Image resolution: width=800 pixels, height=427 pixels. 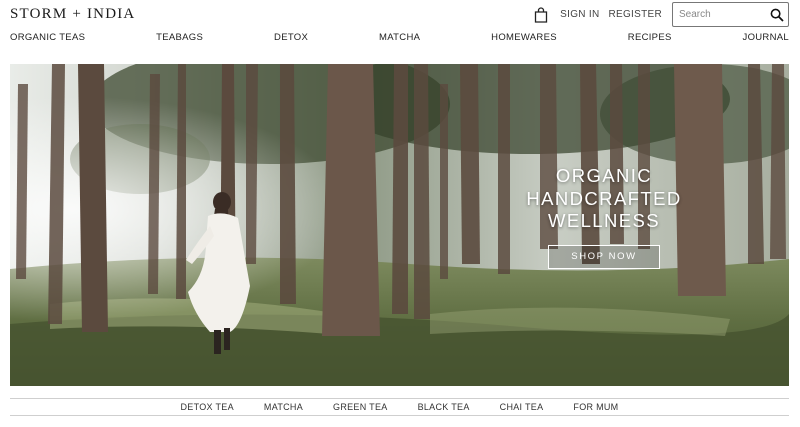 What do you see at coordinates (444, 407) in the screenshot?
I see `subnav-black-tea: BLACK TEA` at bounding box center [444, 407].